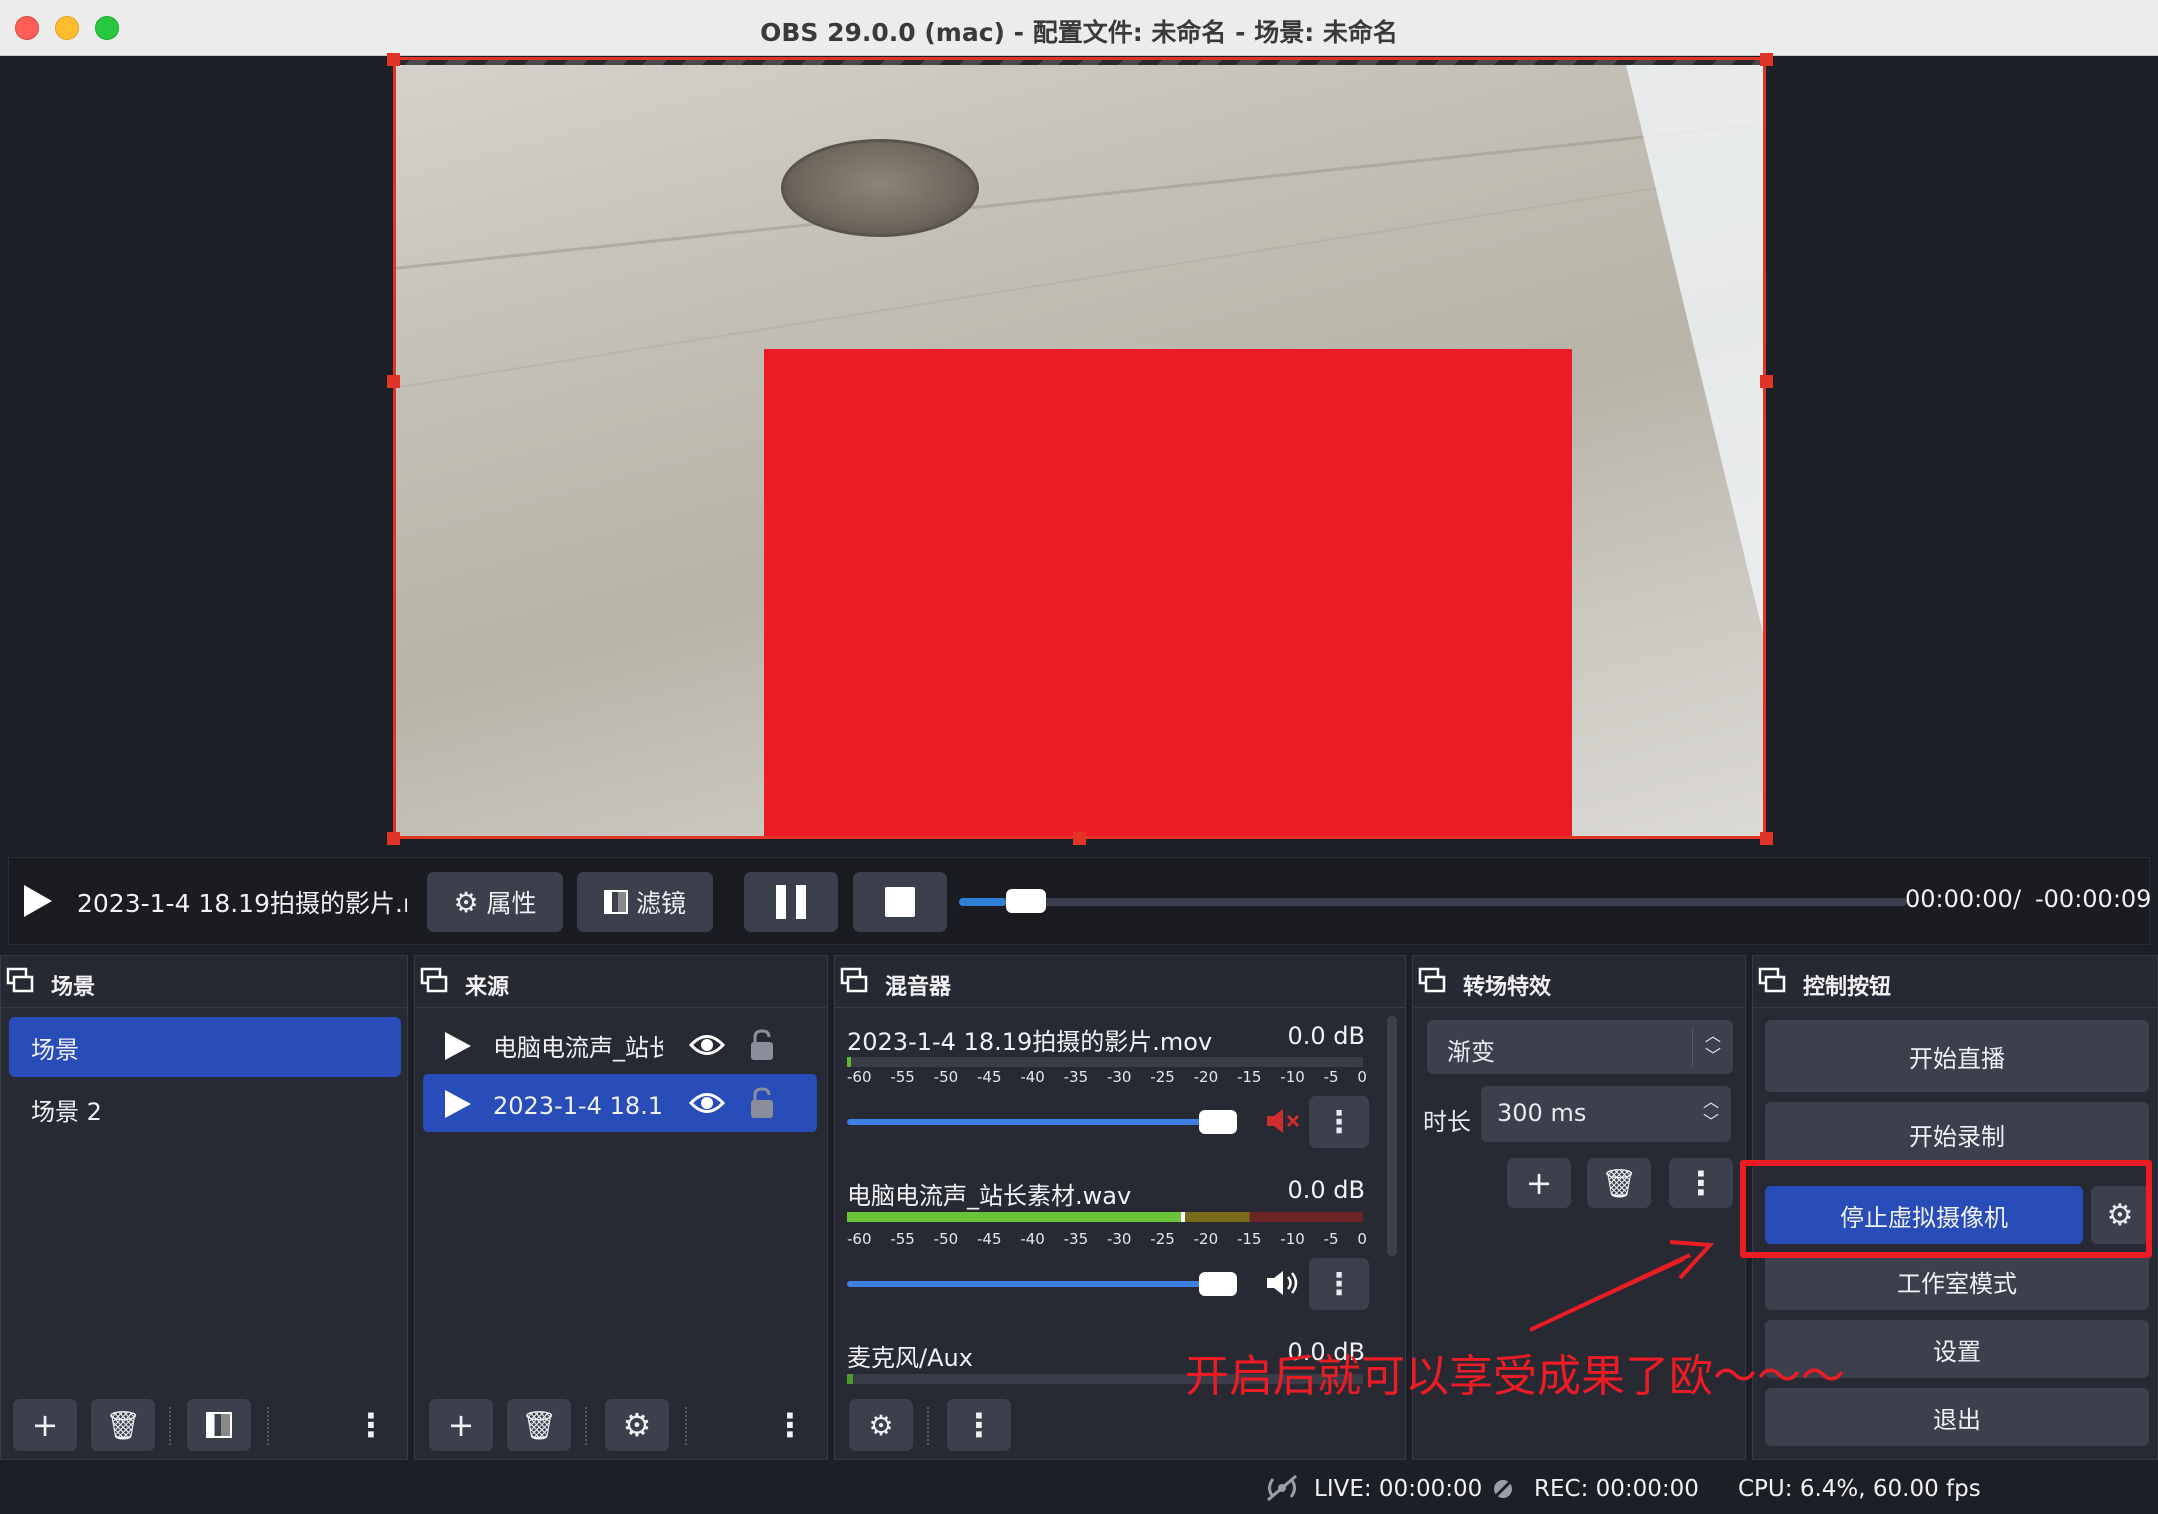  Describe the element at coordinates (1076, 196) in the screenshot. I see `ceiling-edge` at that location.